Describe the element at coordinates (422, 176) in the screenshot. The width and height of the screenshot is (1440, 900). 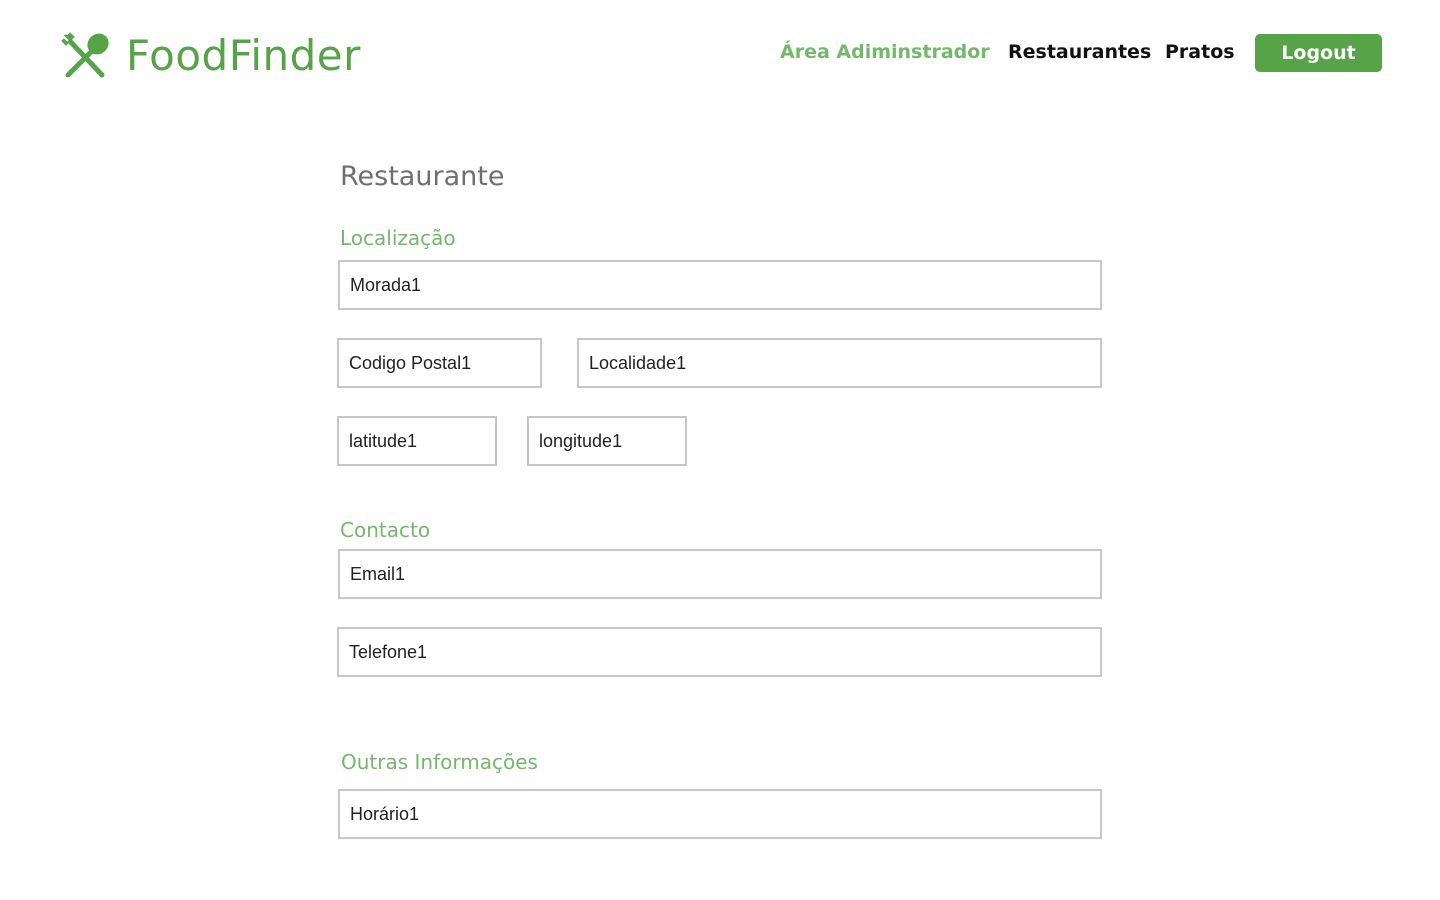
I see `page-title: Restaurante` at that location.